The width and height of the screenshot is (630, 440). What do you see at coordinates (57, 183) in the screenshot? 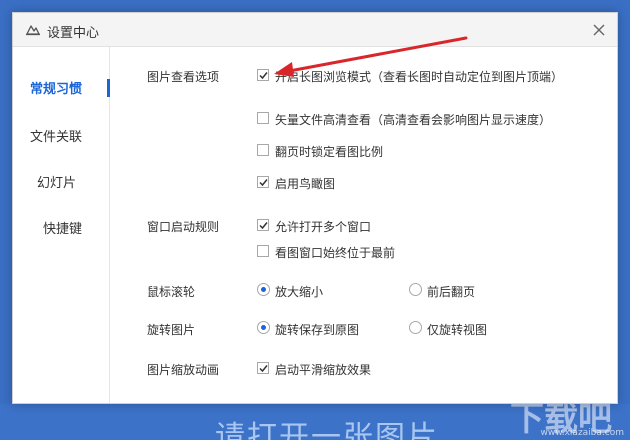
I see `sidebar-item-label: 幻灯片` at bounding box center [57, 183].